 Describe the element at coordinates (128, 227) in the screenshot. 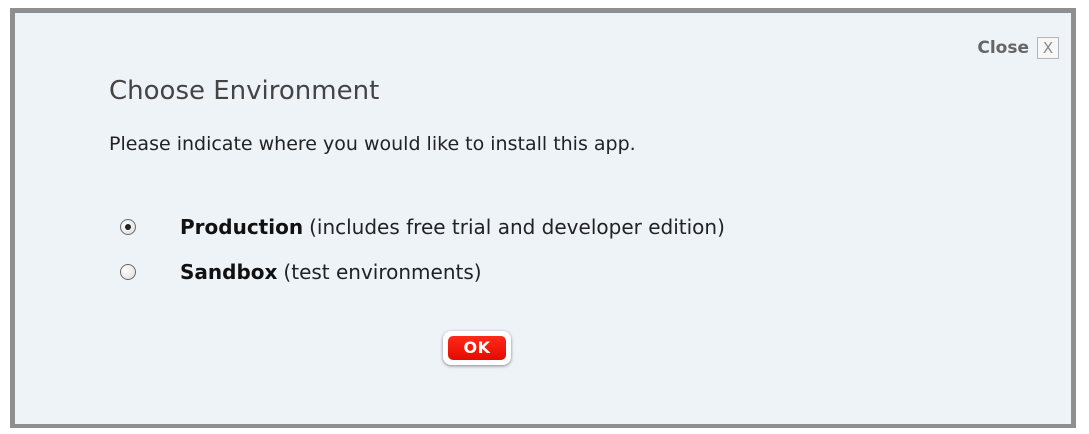

I see `production-radio` at that location.